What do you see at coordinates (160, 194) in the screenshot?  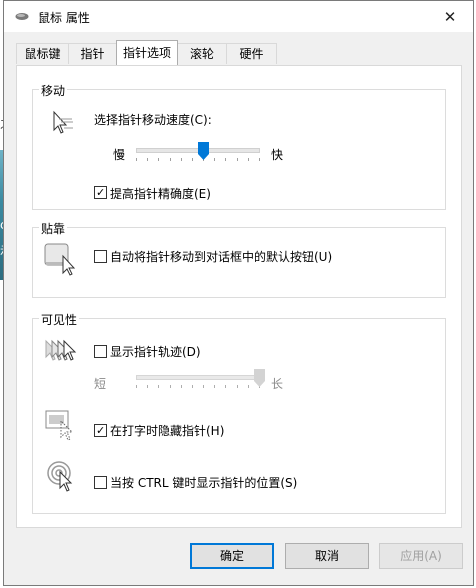 I see `precision-label: 提高指针精确度(E)` at bounding box center [160, 194].